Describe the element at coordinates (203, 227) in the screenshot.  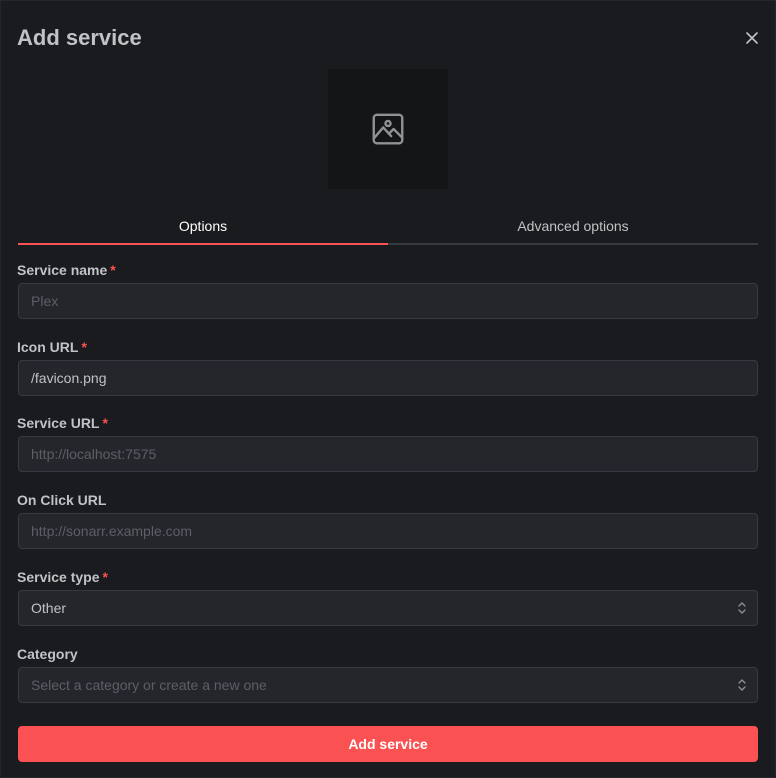
I see `tab-options: Options` at that location.